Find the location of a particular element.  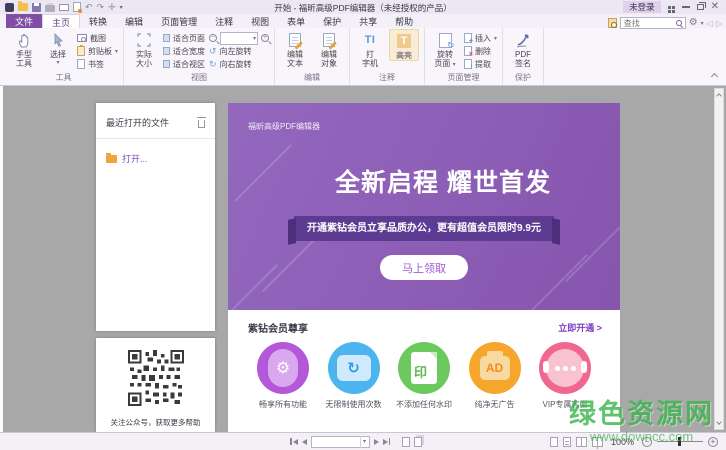

zoom-out-icon: − is located at coordinates (213, 38).